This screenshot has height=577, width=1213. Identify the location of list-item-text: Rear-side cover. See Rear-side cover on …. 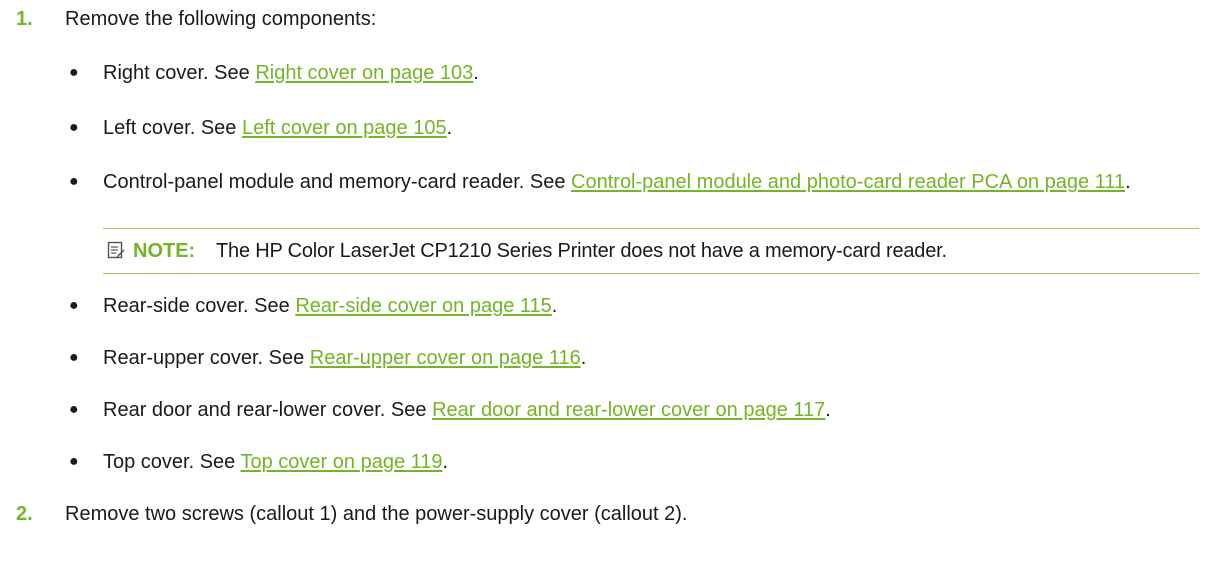
(330, 306).